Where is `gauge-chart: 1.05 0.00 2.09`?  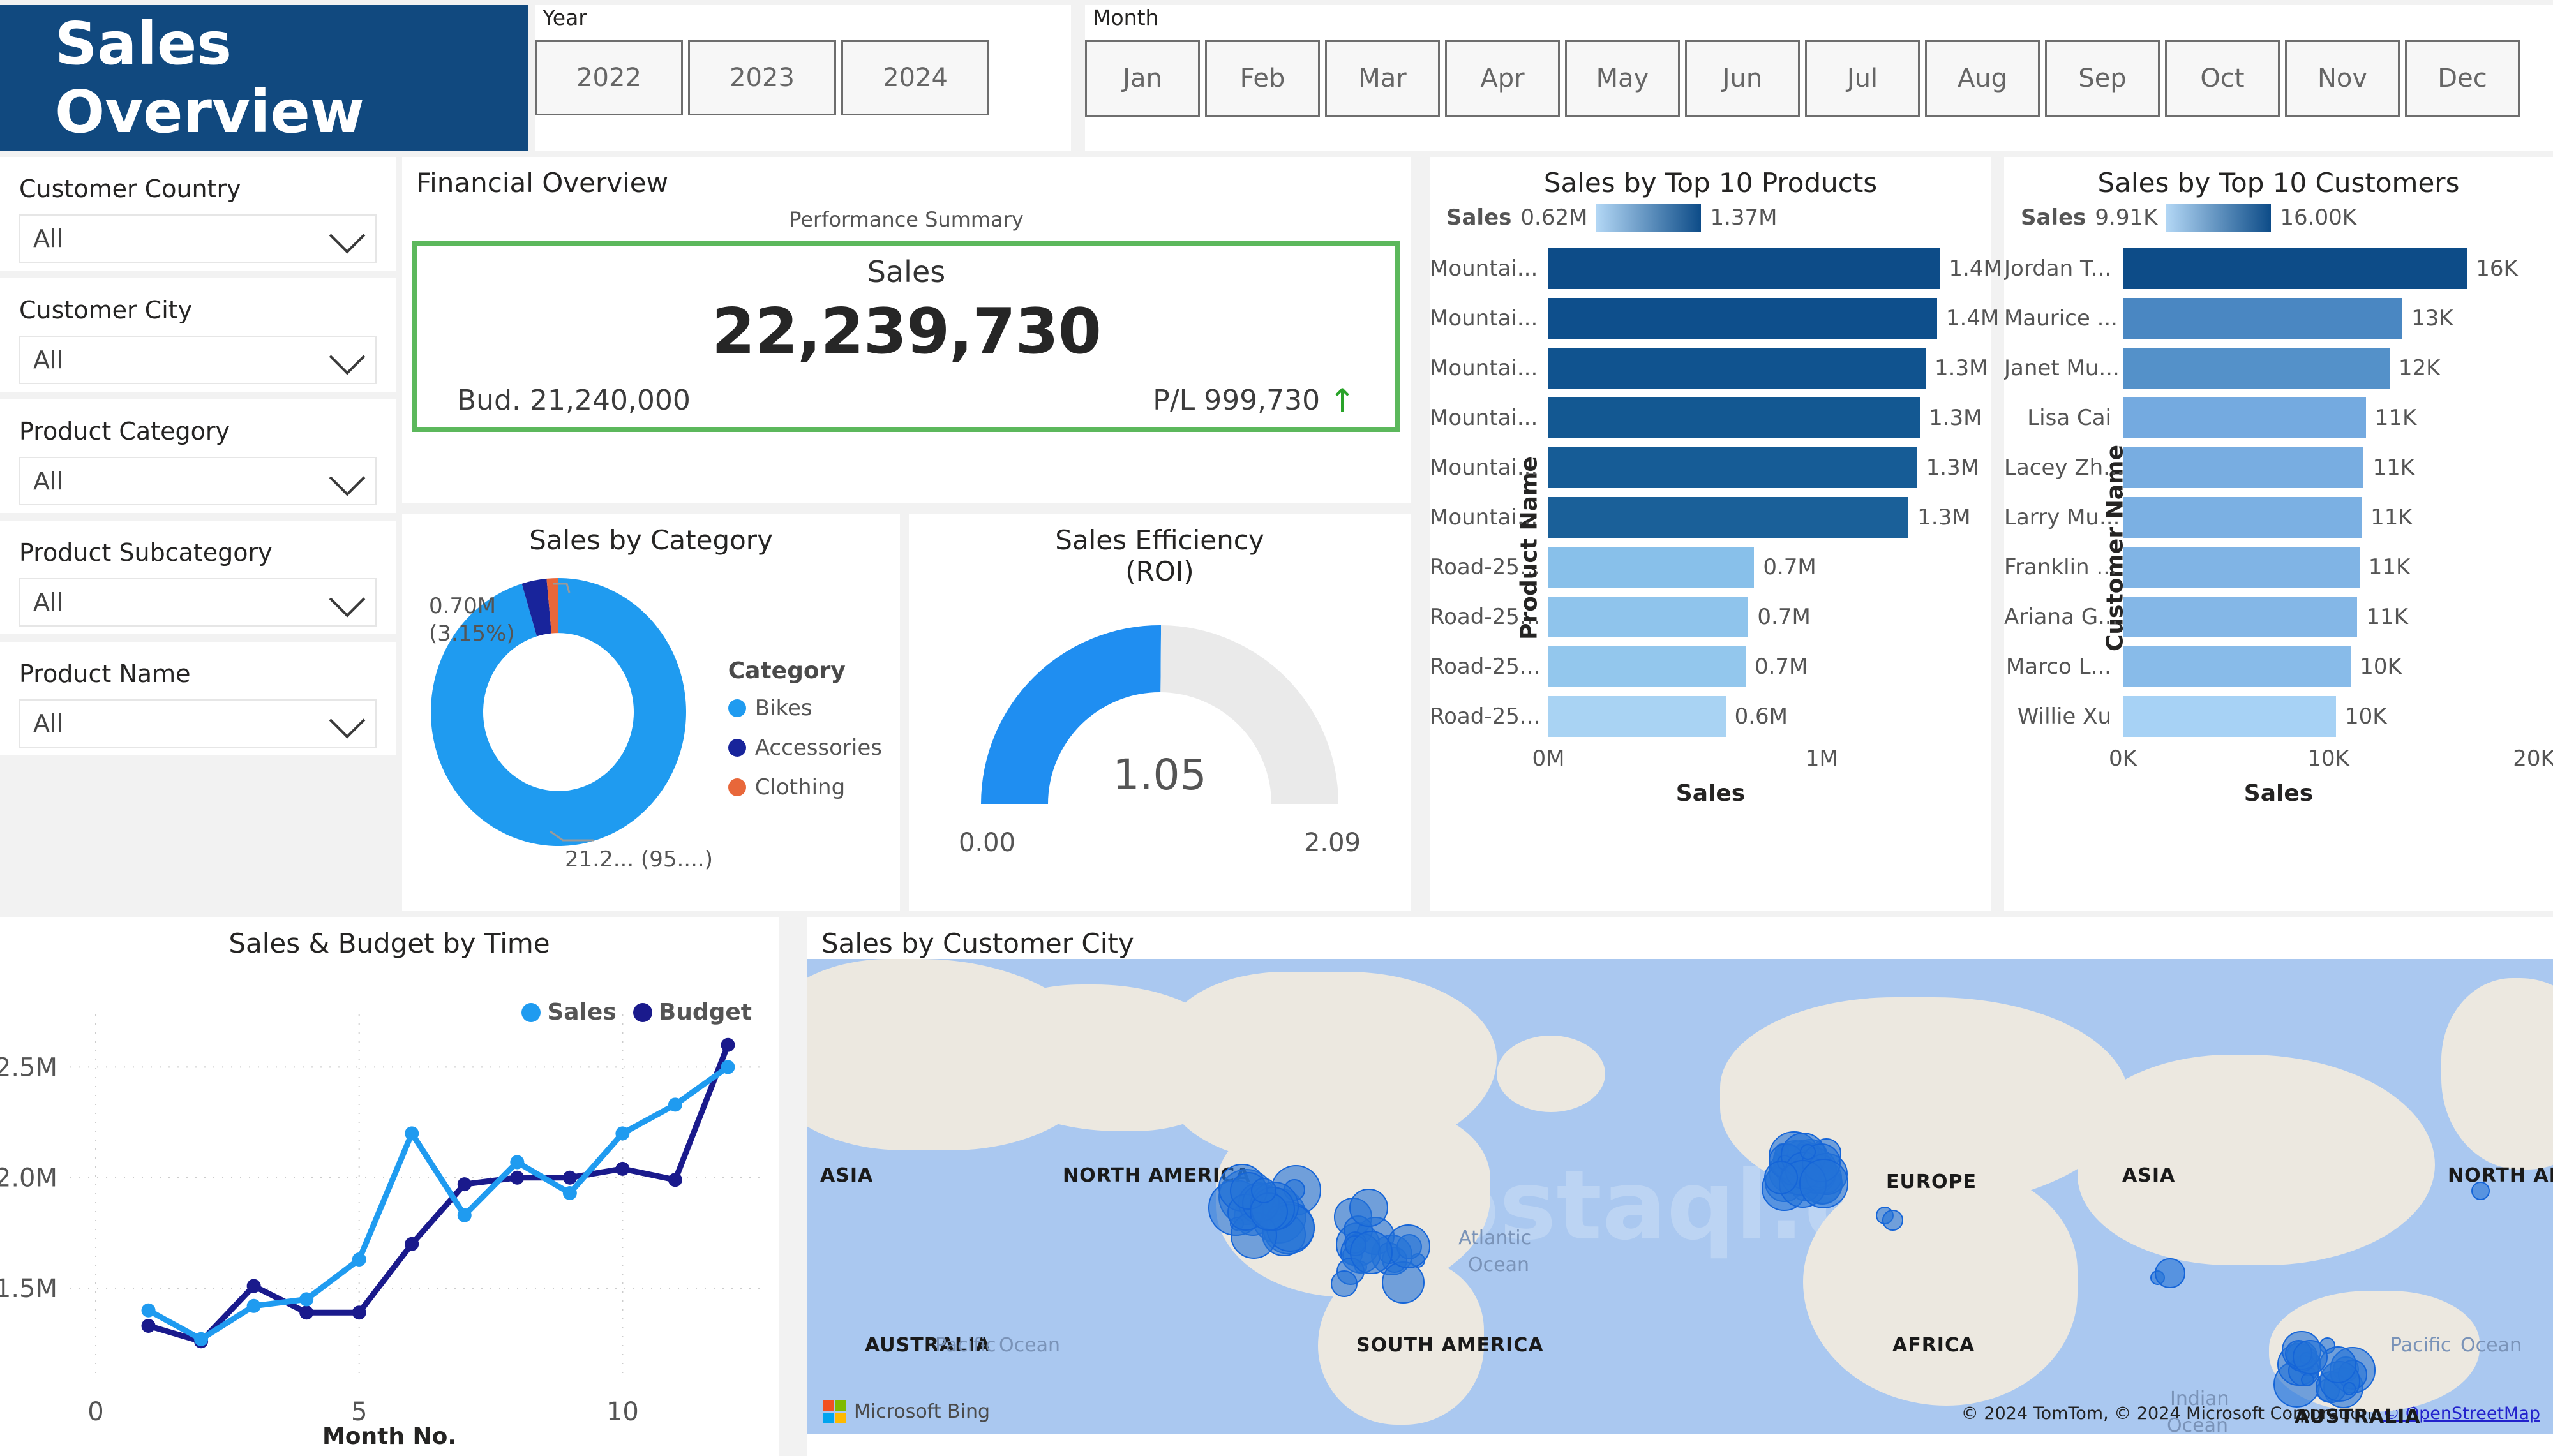
gauge-chart: 1.05 0.00 2.09 is located at coordinates (1160, 727).